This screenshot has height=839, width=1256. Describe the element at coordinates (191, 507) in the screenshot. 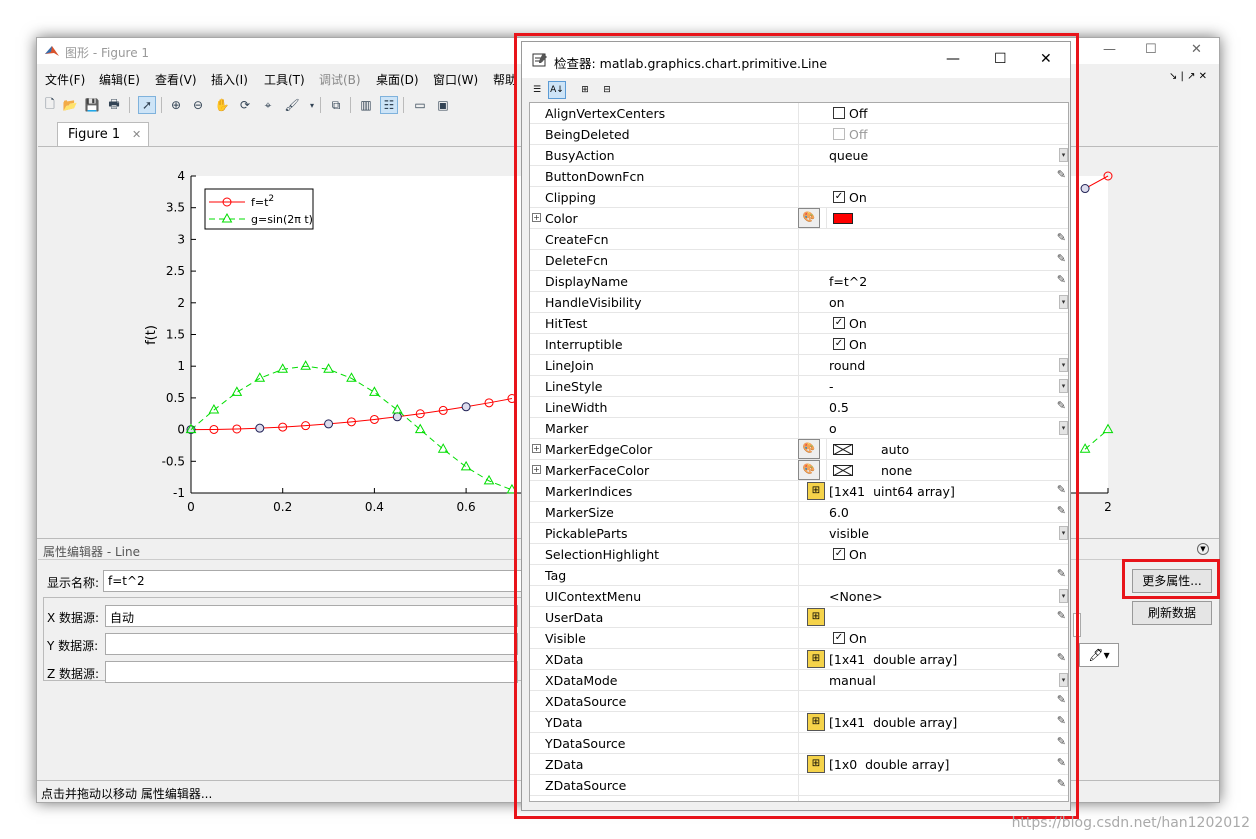

I see `x-tick-label: 0` at that location.